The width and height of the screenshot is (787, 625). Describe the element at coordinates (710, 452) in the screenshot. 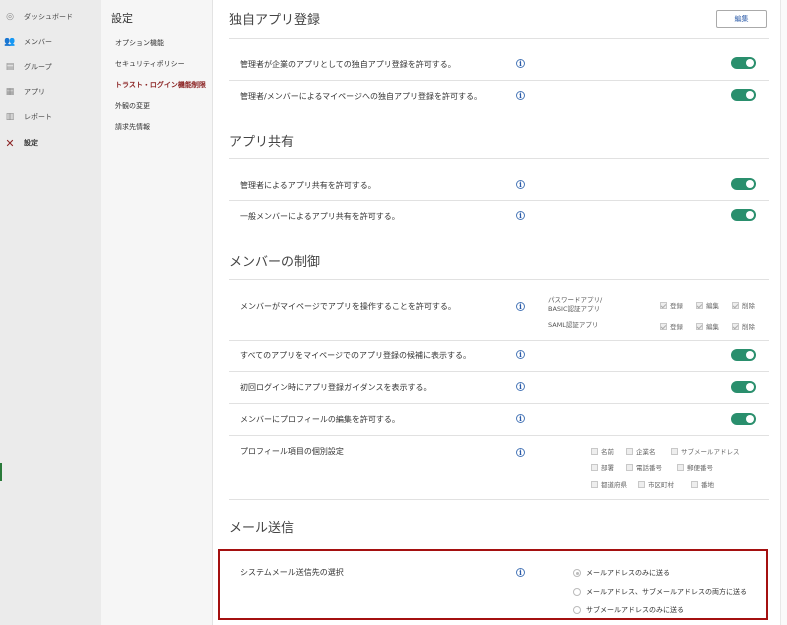

I see `checkbox-label: サブメールアドレス` at that location.